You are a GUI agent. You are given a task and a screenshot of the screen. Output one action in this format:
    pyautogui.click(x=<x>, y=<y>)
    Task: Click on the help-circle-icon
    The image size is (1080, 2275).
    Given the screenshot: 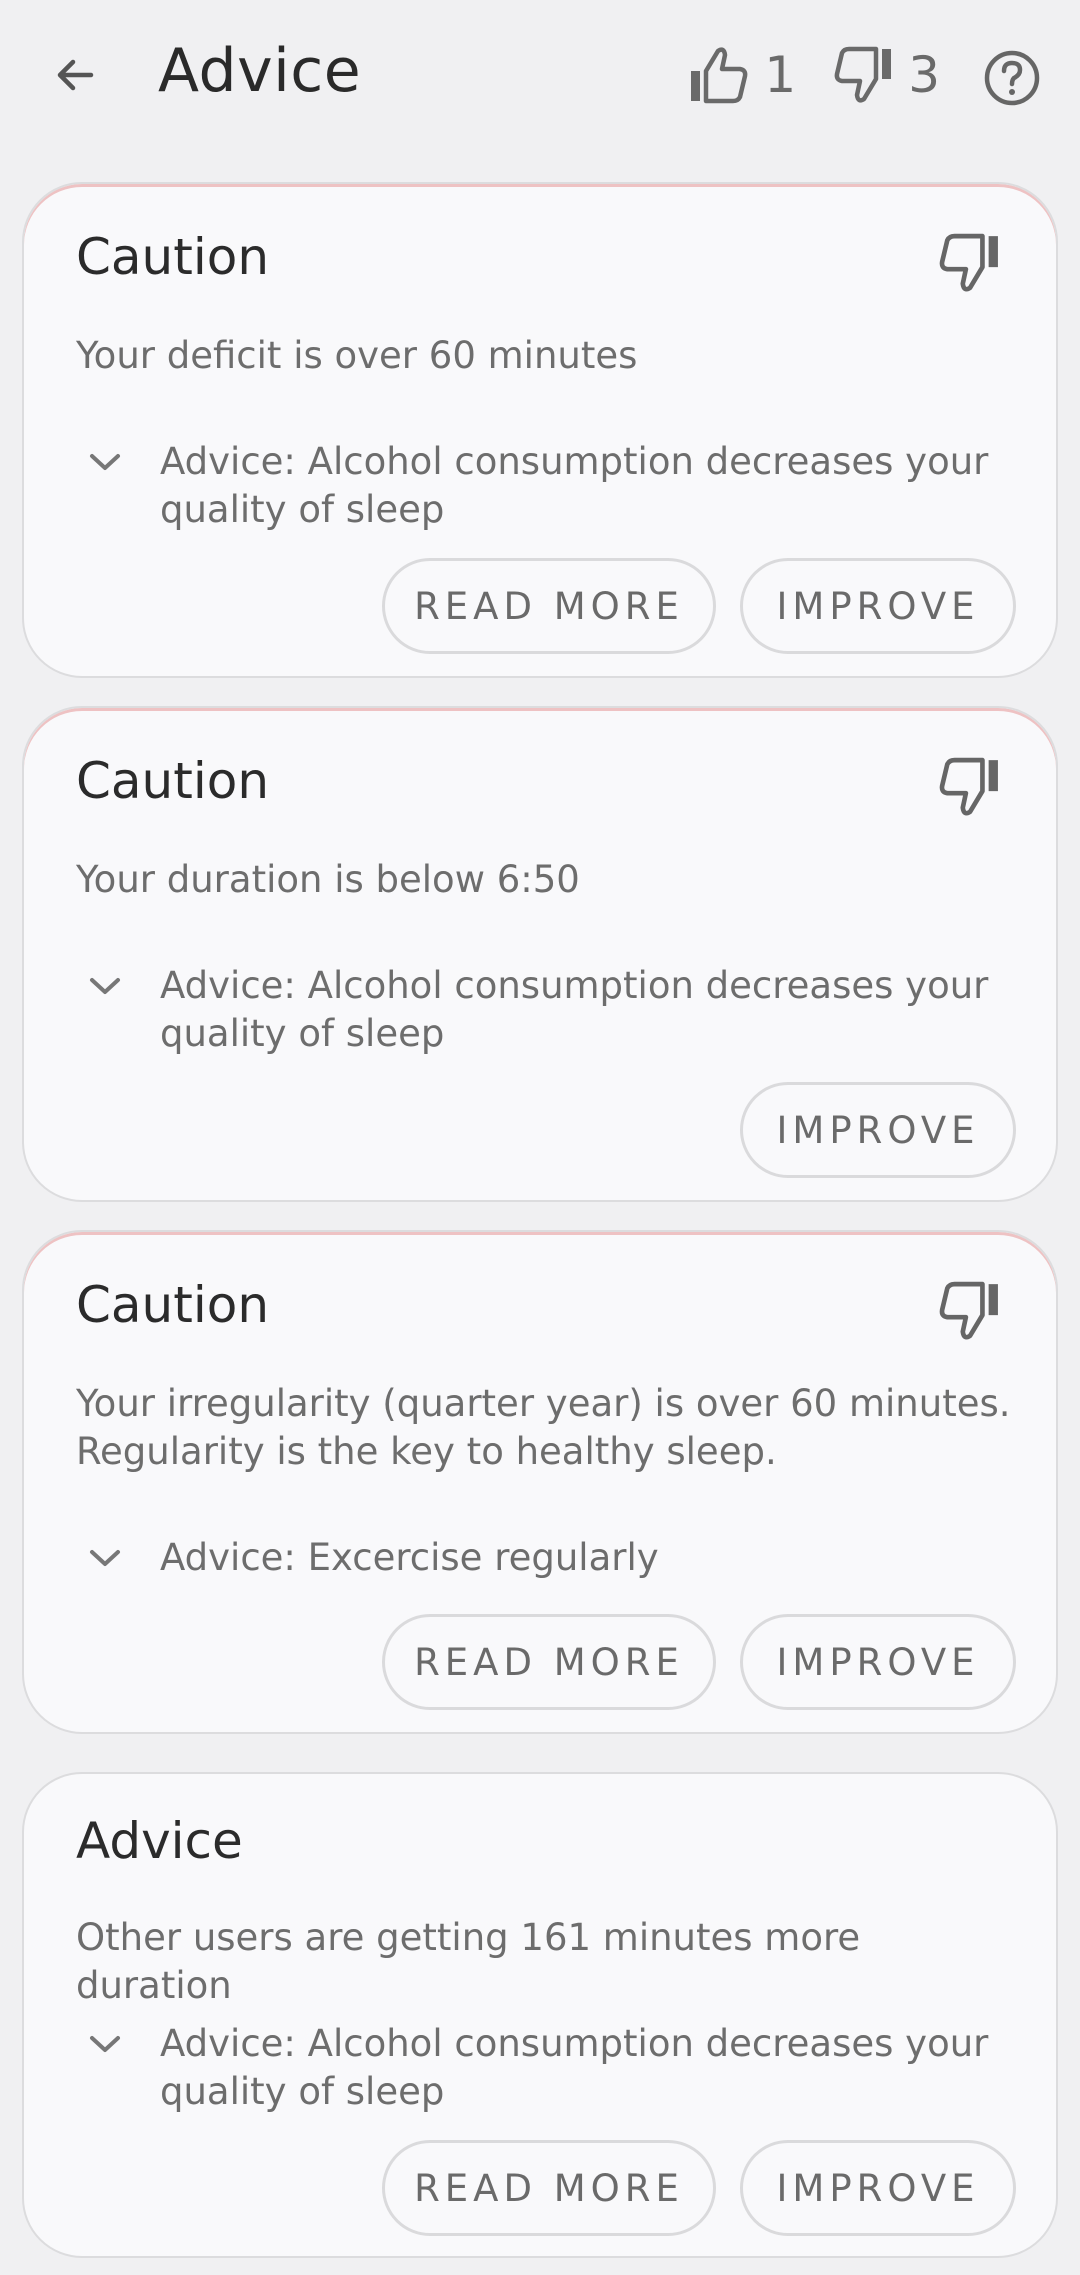 What is the action you would take?
    pyautogui.click(x=1012, y=78)
    